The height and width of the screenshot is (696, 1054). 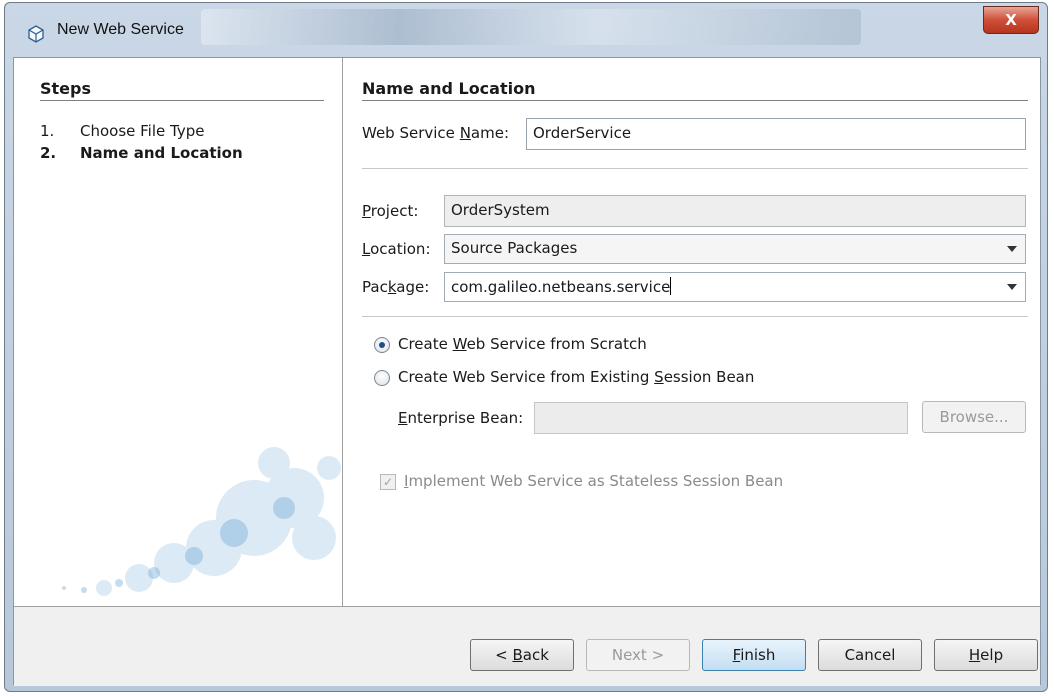 What do you see at coordinates (461, 418) in the screenshot?
I see `enterprise-bean-label: Enterprise Bean:` at bounding box center [461, 418].